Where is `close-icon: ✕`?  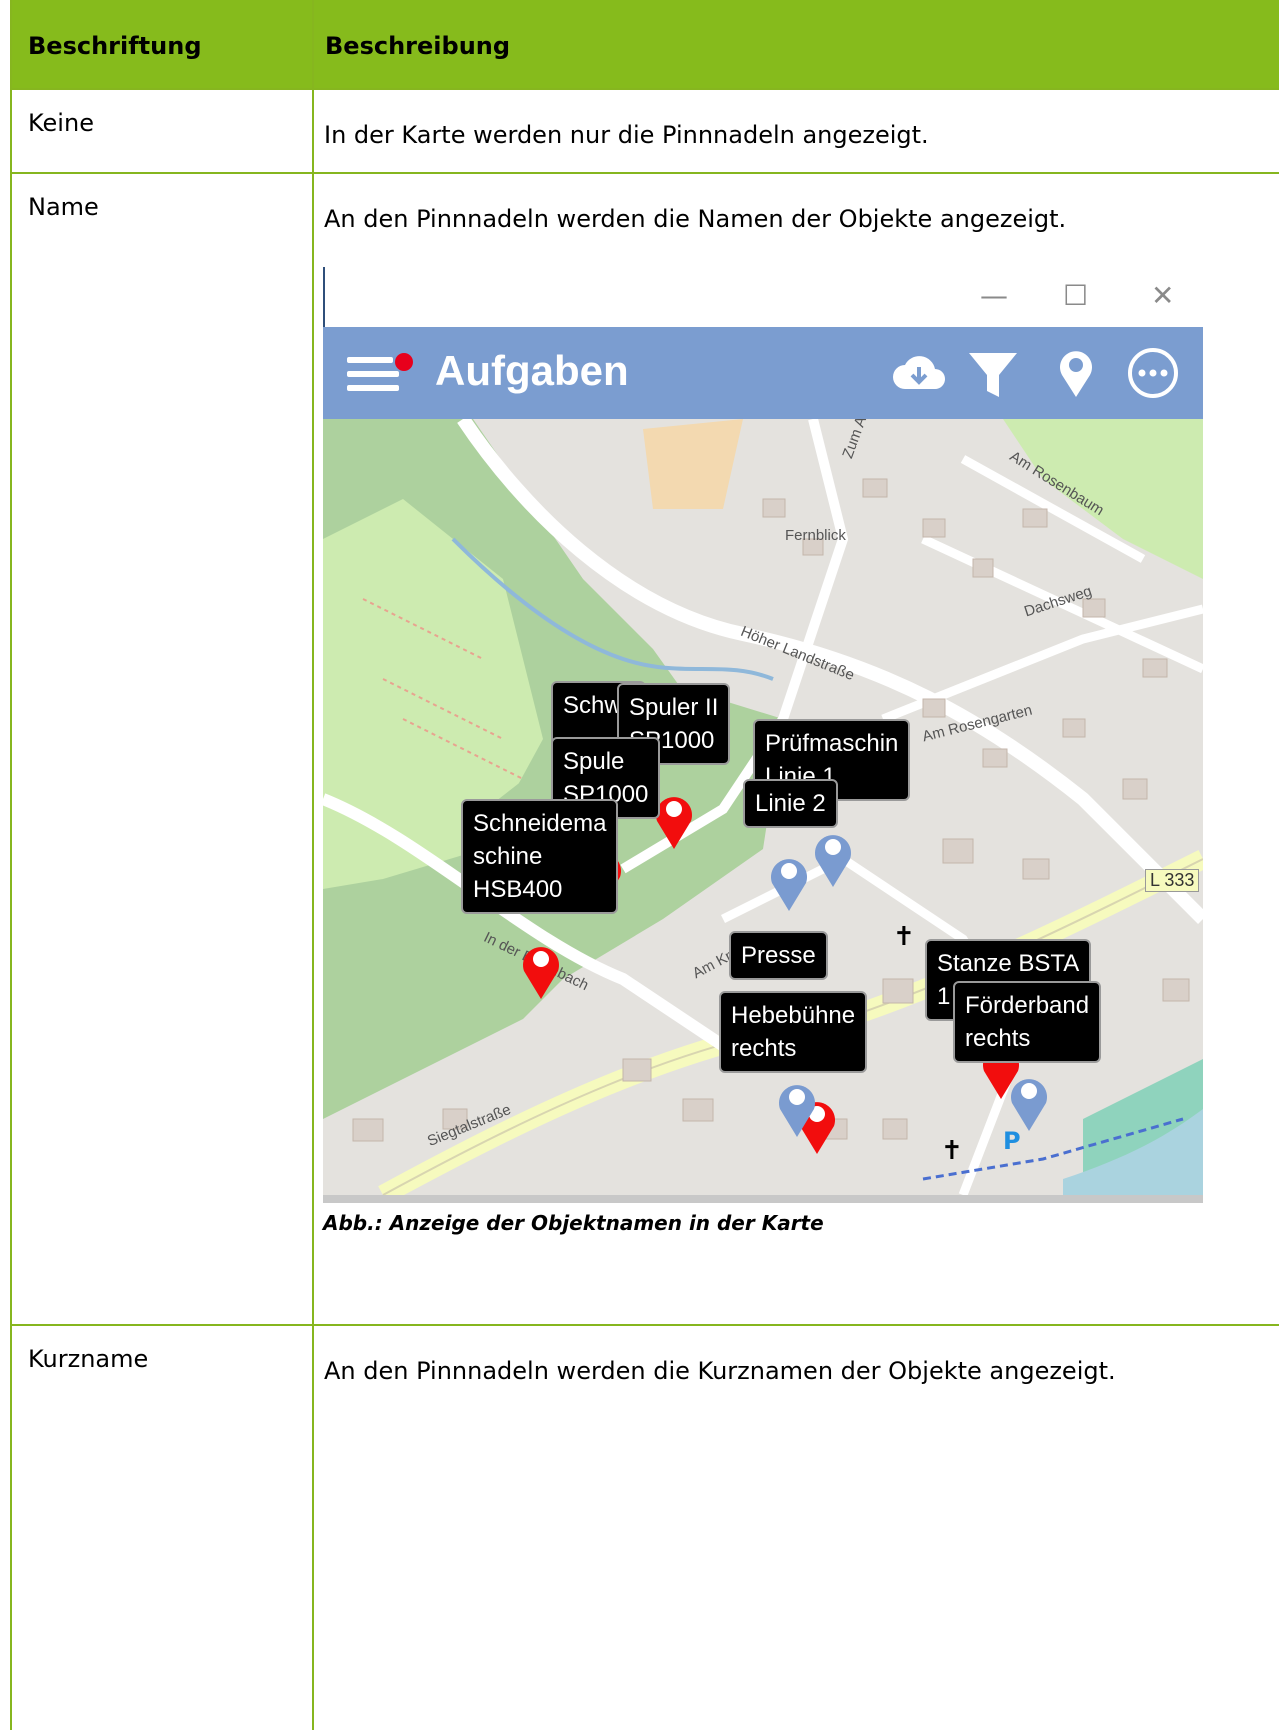 close-icon: ✕ is located at coordinates (1163, 295).